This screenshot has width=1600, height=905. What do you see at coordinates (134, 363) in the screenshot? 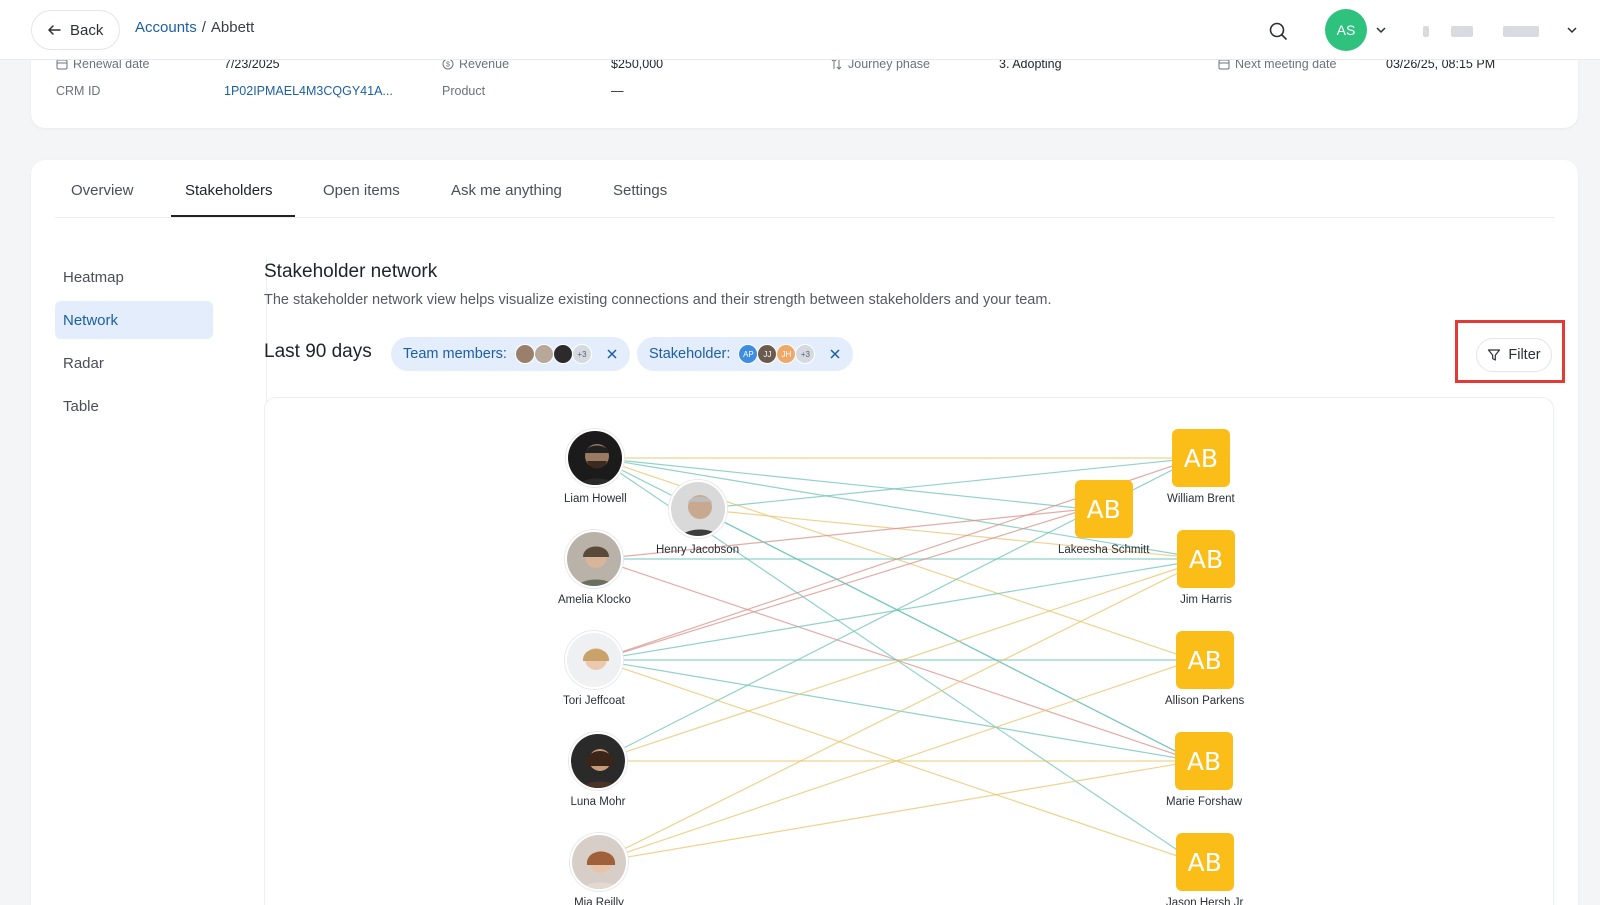
I see `side-nav-radar: Radar` at bounding box center [134, 363].